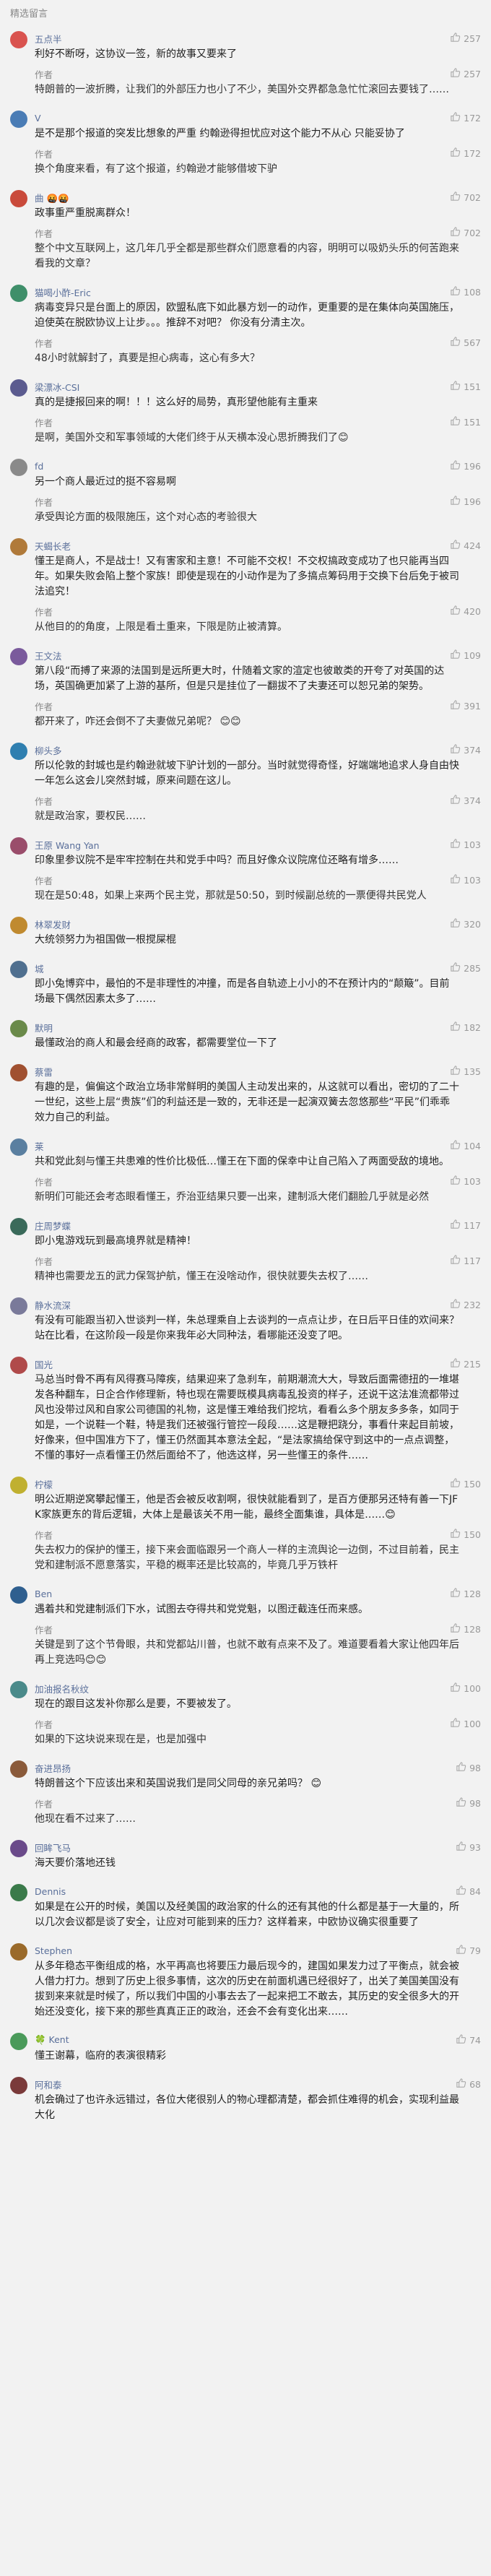 Image resolution: width=491 pixels, height=2576 pixels. What do you see at coordinates (53, 1848) in the screenshot?
I see `commenter-name: 回眸飞马` at bounding box center [53, 1848].